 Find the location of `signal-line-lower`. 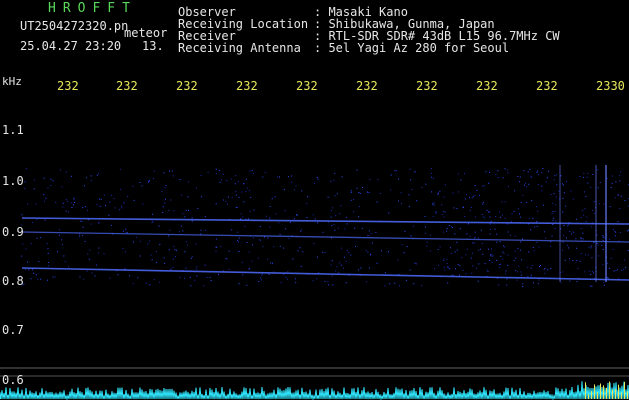

signal-line-lower is located at coordinates (325, 274).